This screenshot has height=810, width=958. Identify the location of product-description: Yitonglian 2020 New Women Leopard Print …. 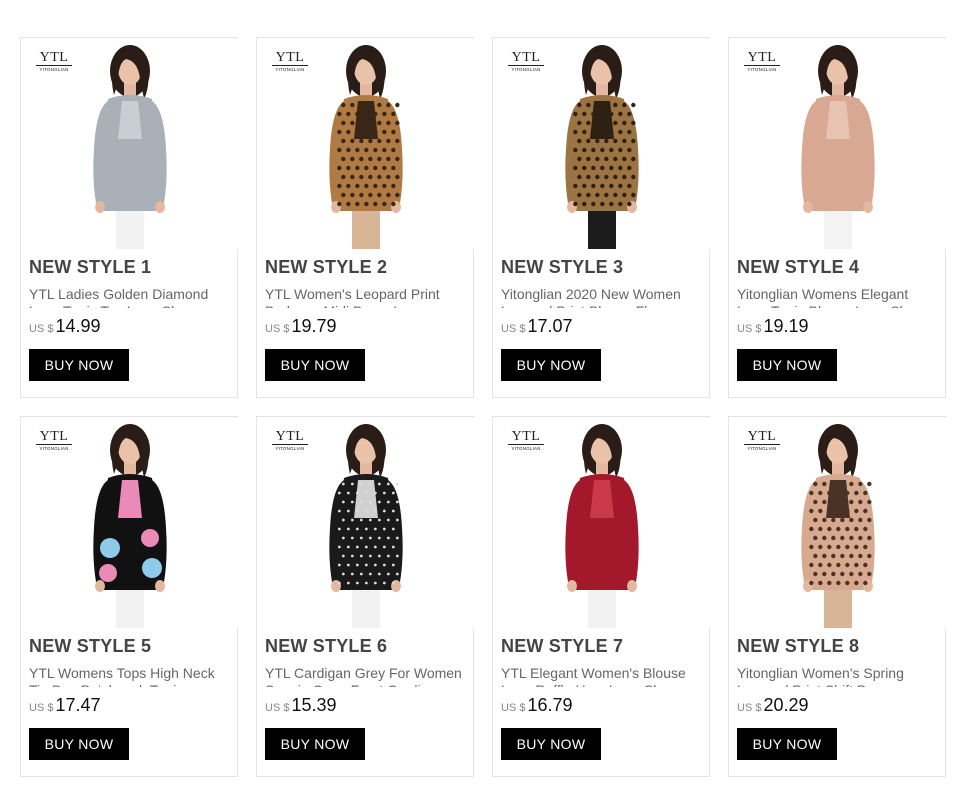
(602, 297).